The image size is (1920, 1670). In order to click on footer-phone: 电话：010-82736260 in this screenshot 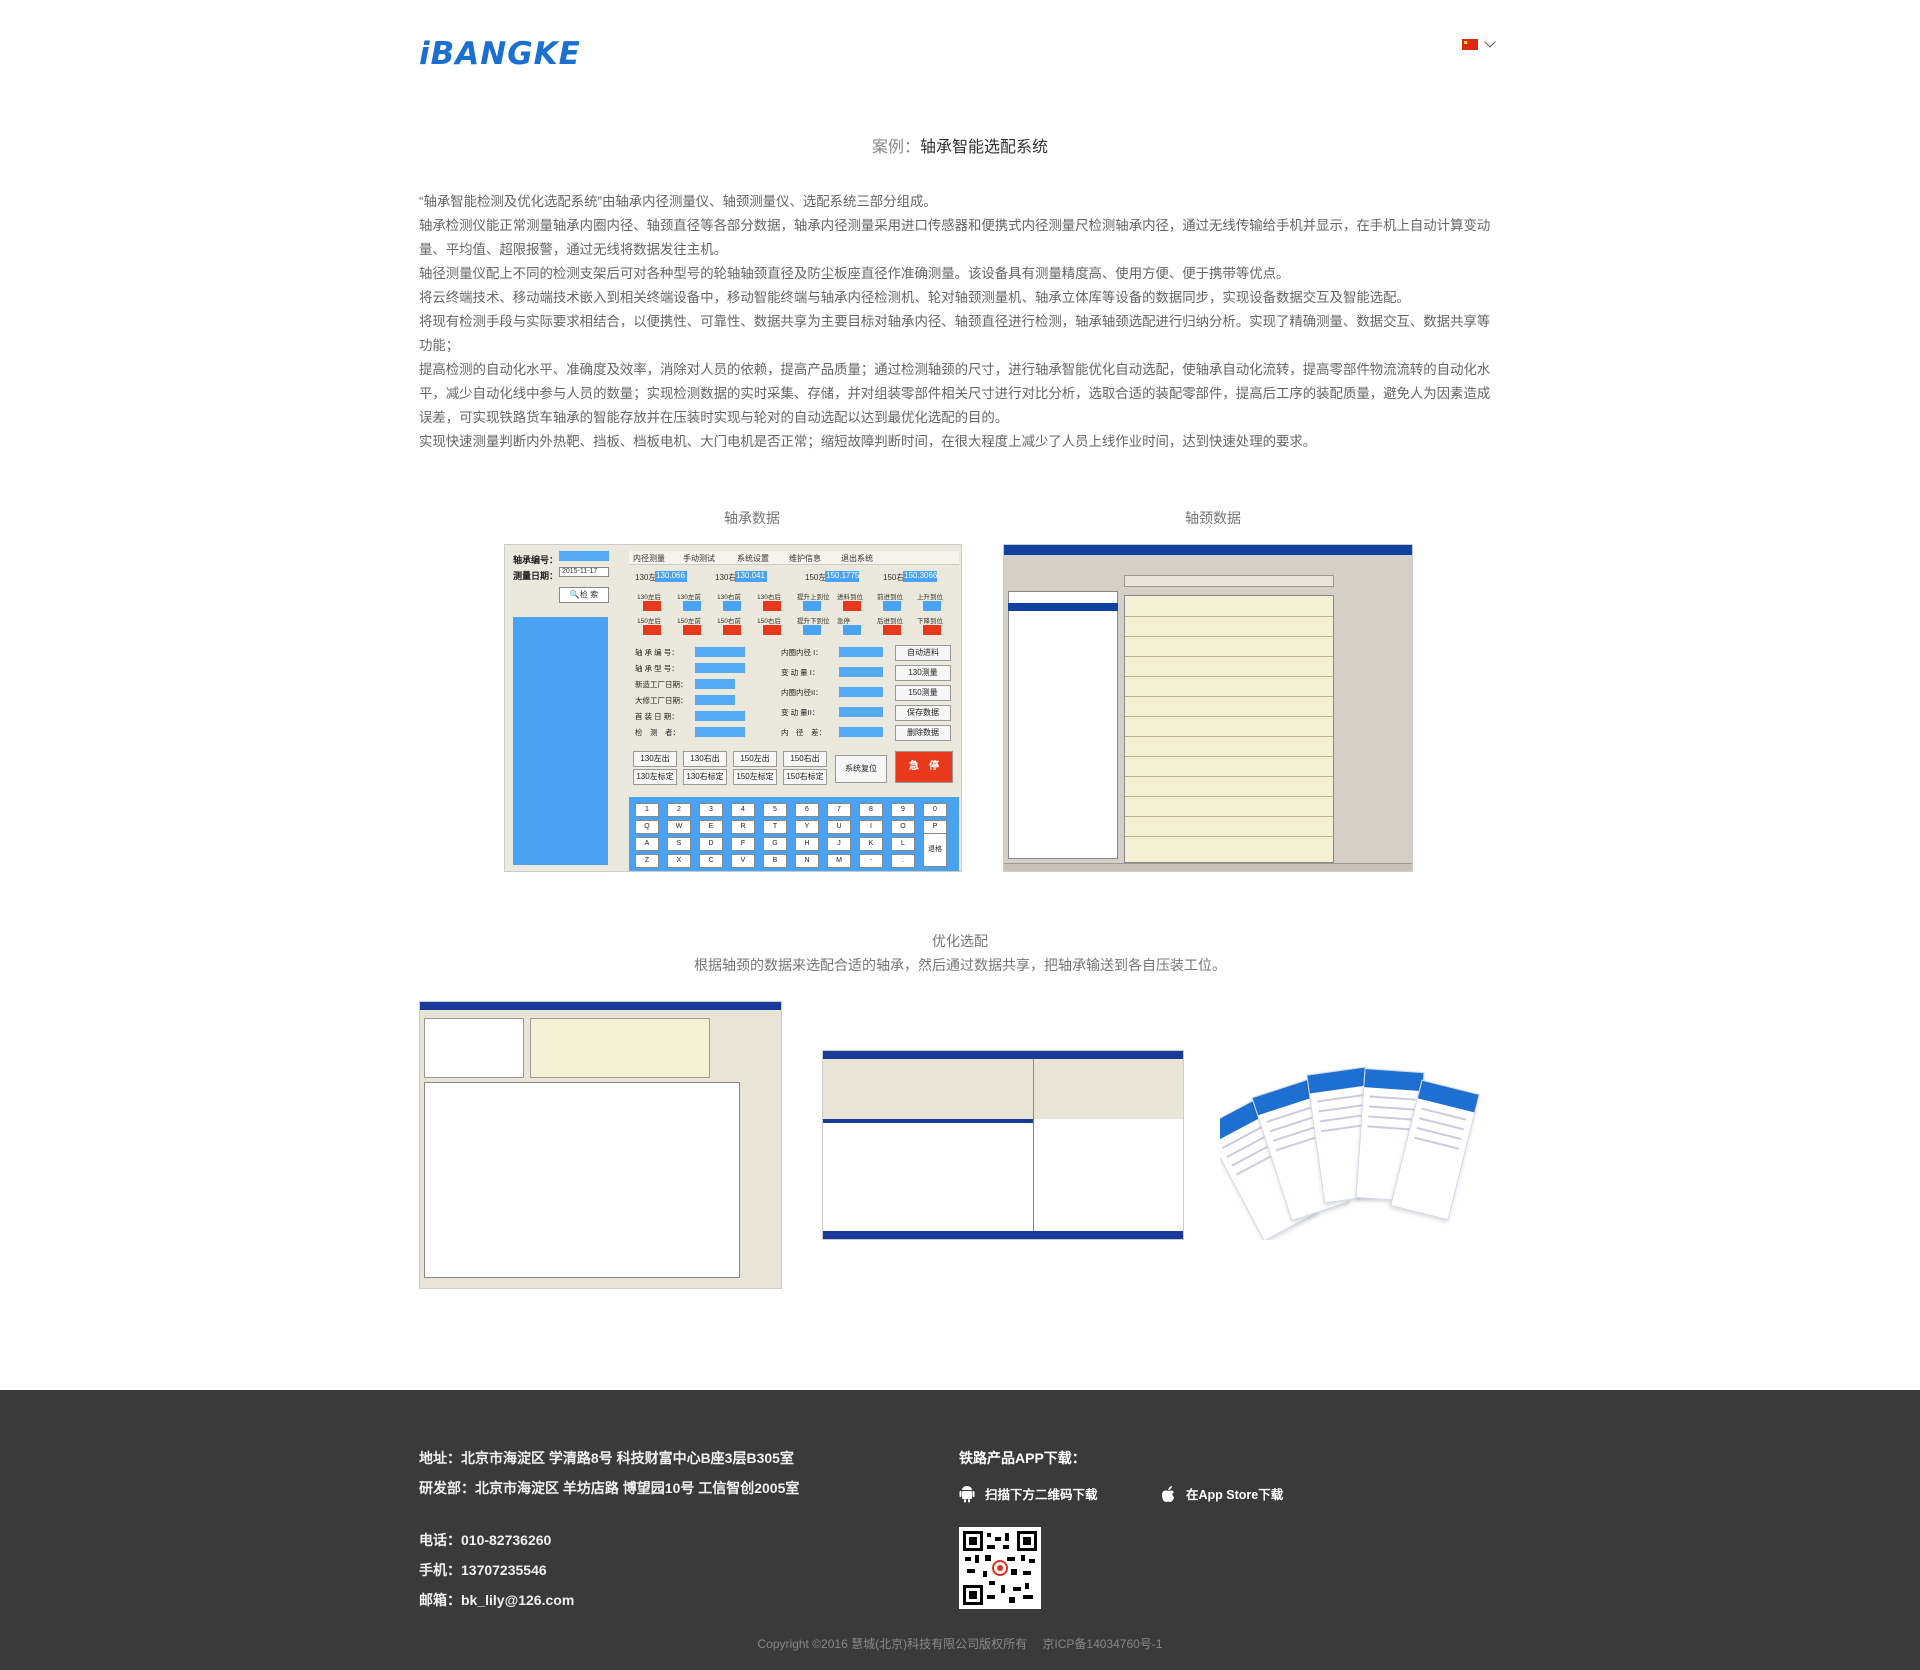, I will do `click(485, 1540)`.